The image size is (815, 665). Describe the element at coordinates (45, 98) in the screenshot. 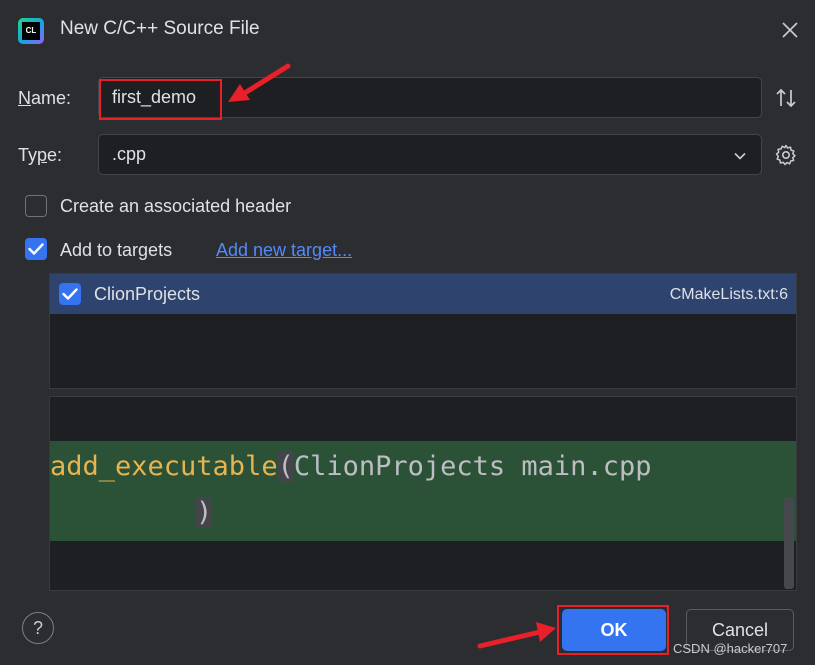

I see `name-label: Name:` at that location.